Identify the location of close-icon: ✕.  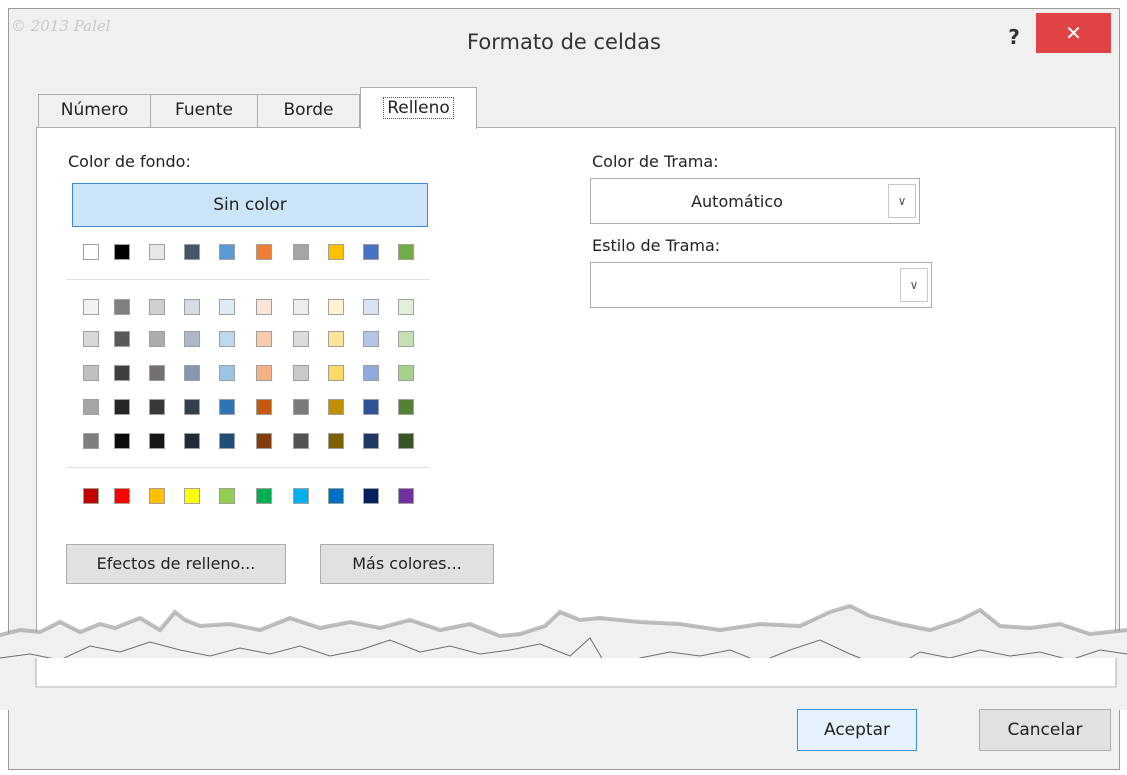
(1073, 33).